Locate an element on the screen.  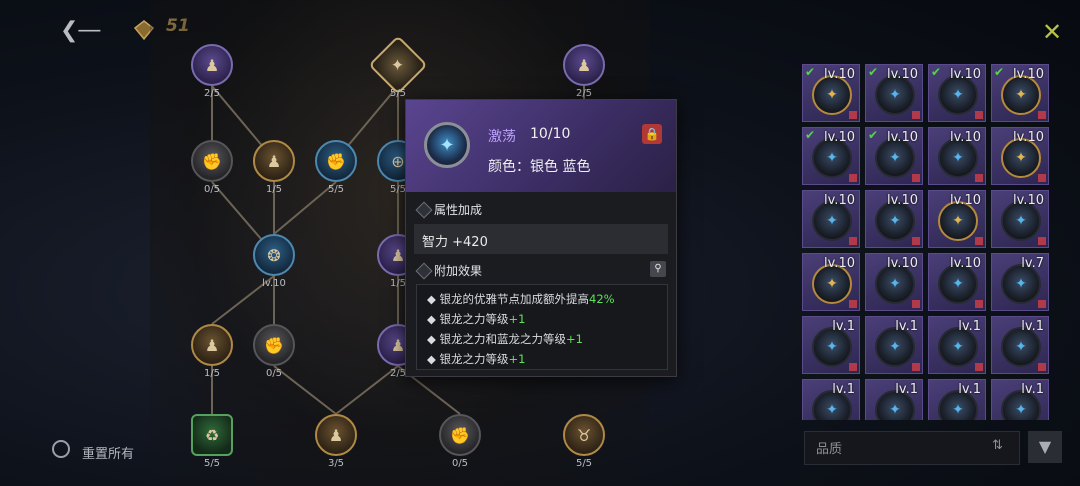
sort-icon: ⇅ is located at coordinates (997, 445).